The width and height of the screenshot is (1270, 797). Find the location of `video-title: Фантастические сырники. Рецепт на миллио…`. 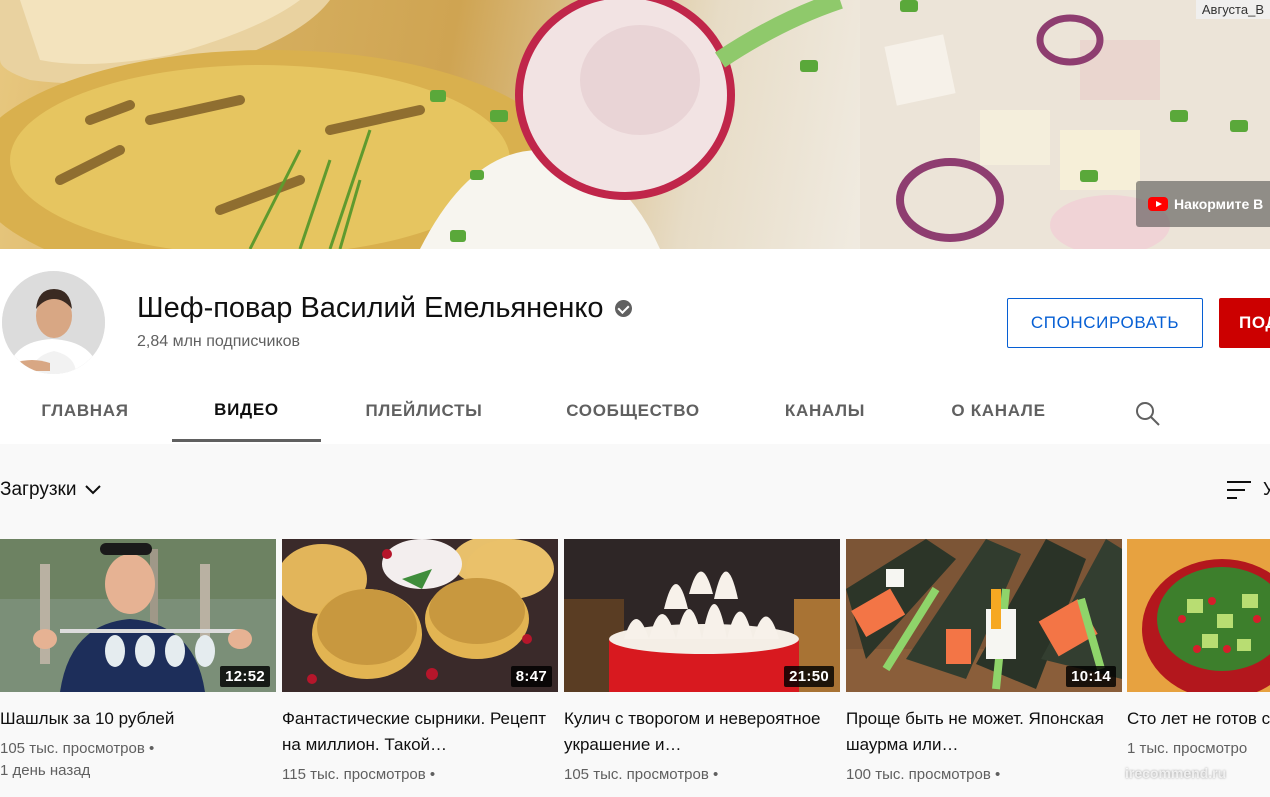

video-title: Фантастические сырники. Рецепт на миллио… is located at coordinates (420, 732).